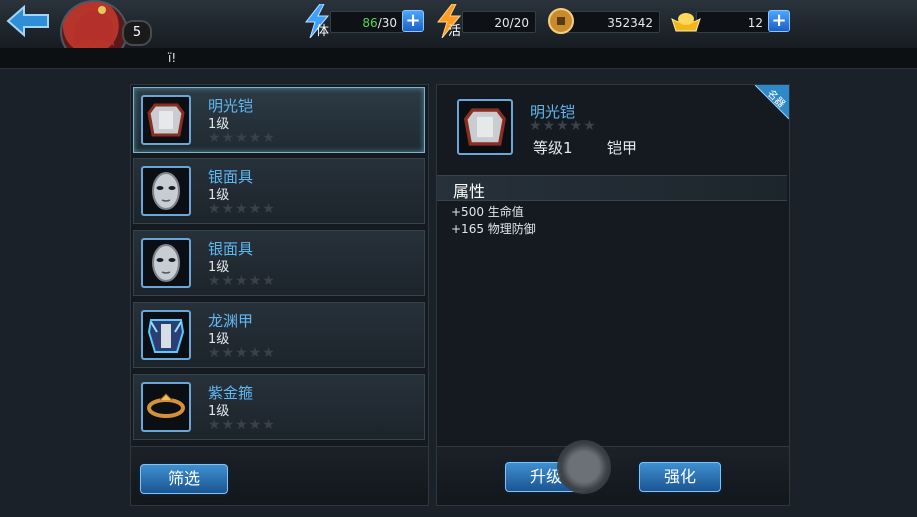  I want to click on stamina-counter: 86/30, so click(367, 22).